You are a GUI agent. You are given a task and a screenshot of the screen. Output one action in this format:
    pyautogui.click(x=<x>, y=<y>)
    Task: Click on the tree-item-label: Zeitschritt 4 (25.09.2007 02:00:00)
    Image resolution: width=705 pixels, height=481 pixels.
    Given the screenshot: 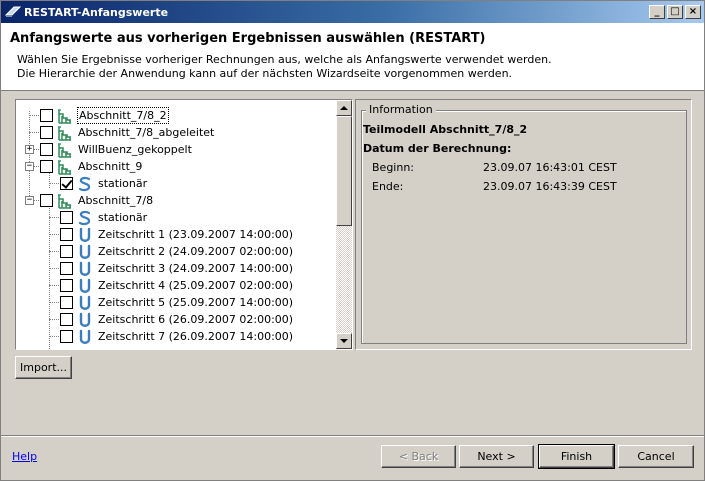 What is the action you would take?
    pyautogui.click(x=196, y=285)
    